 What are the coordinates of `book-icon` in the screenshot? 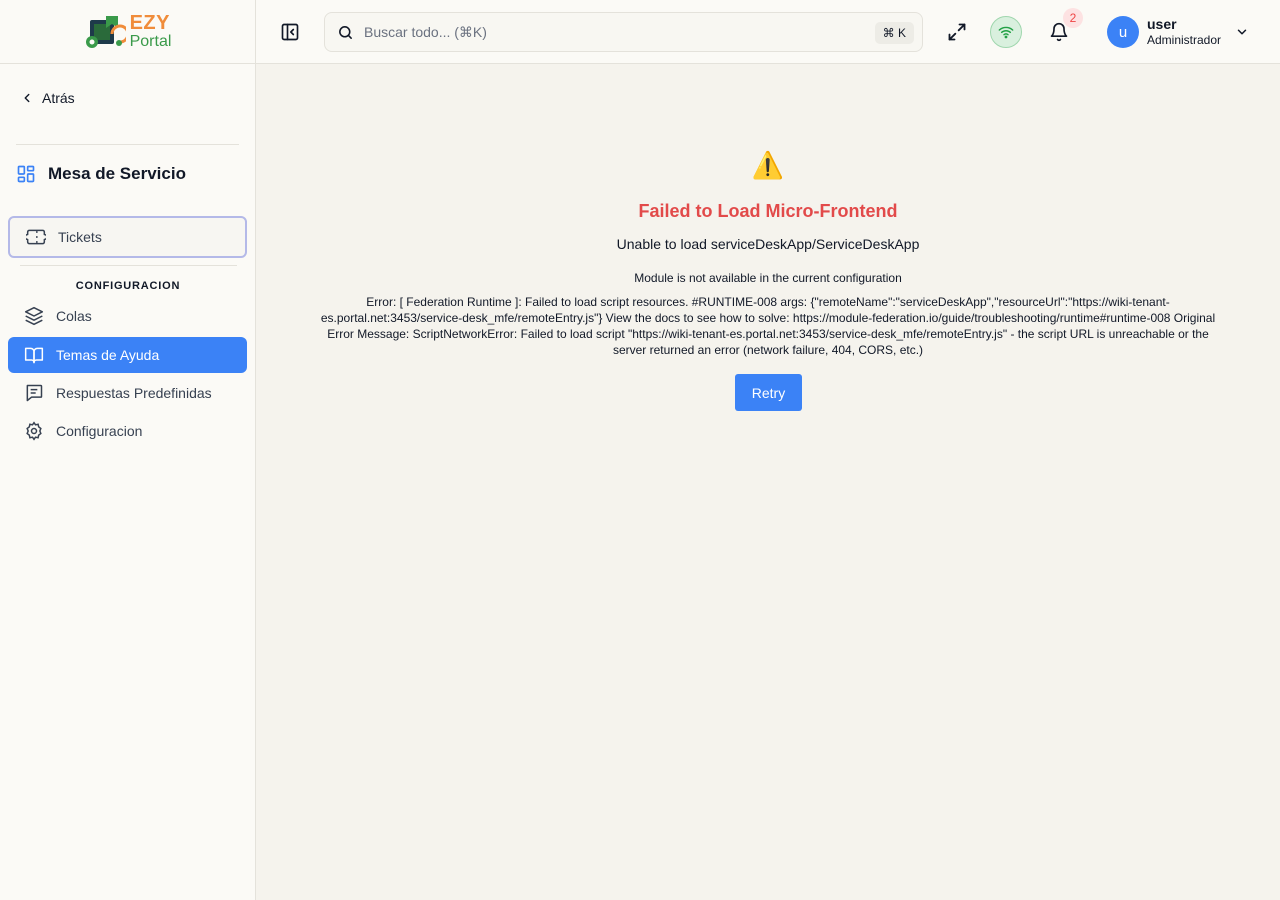 It's located at (34, 355).